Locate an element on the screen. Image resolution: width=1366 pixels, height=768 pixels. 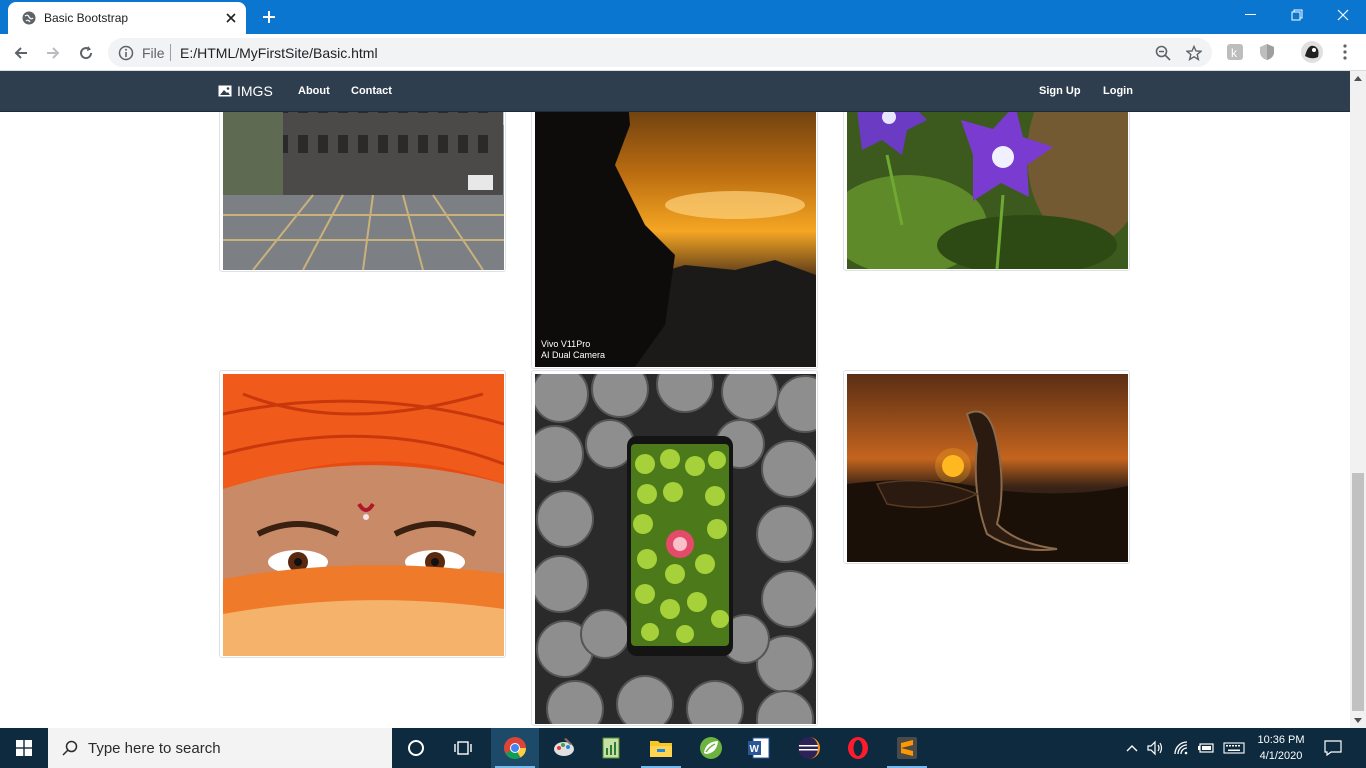
limes-phone-photo is located at coordinates (675, 549).